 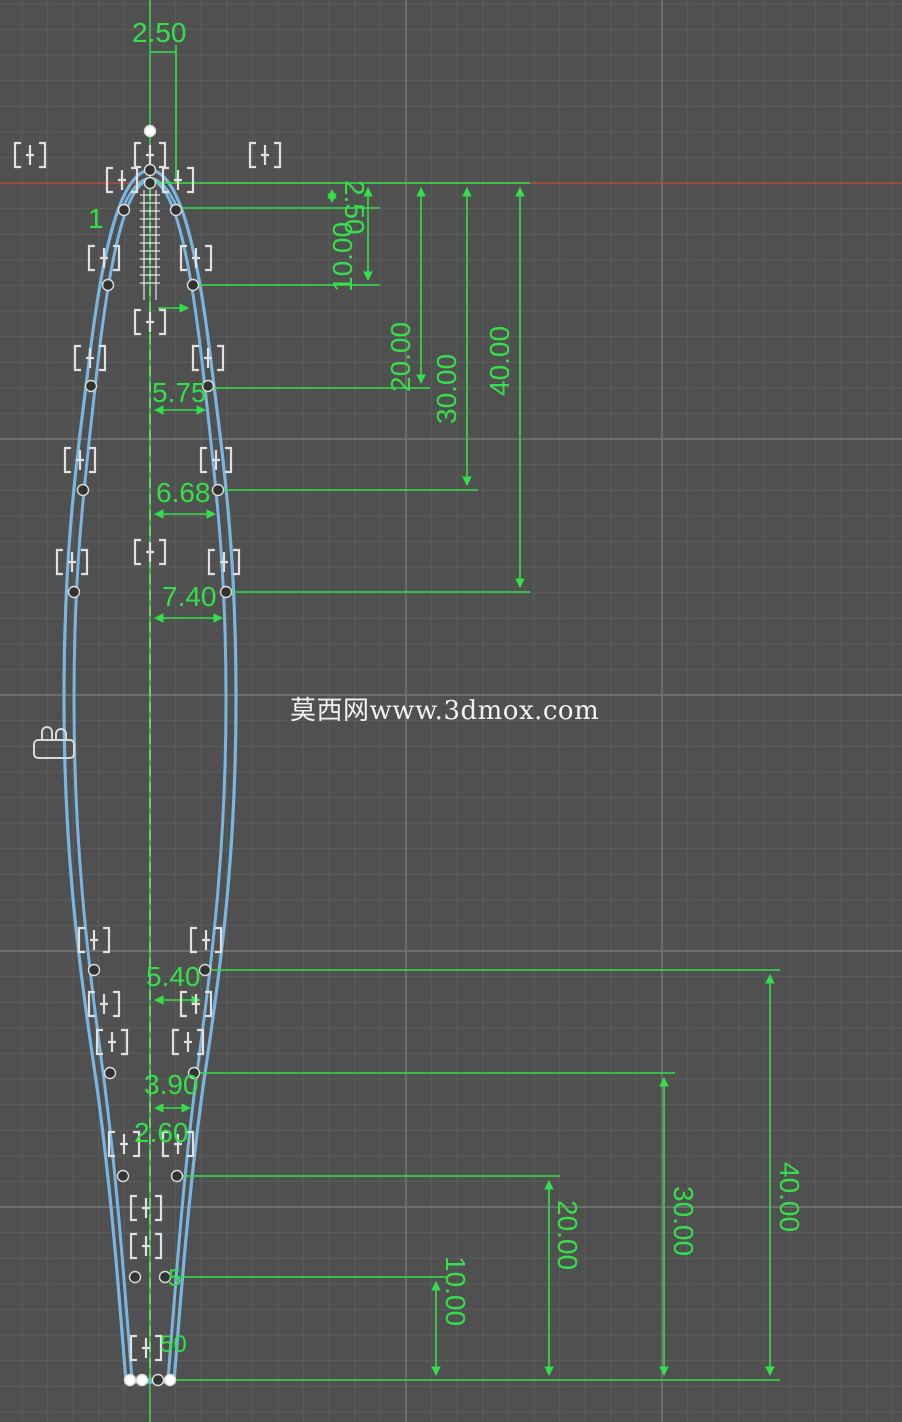 What do you see at coordinates (96, 218) in the screenshot?
I see `dim-side-label-top: 1` at bounding box center [96, 218].